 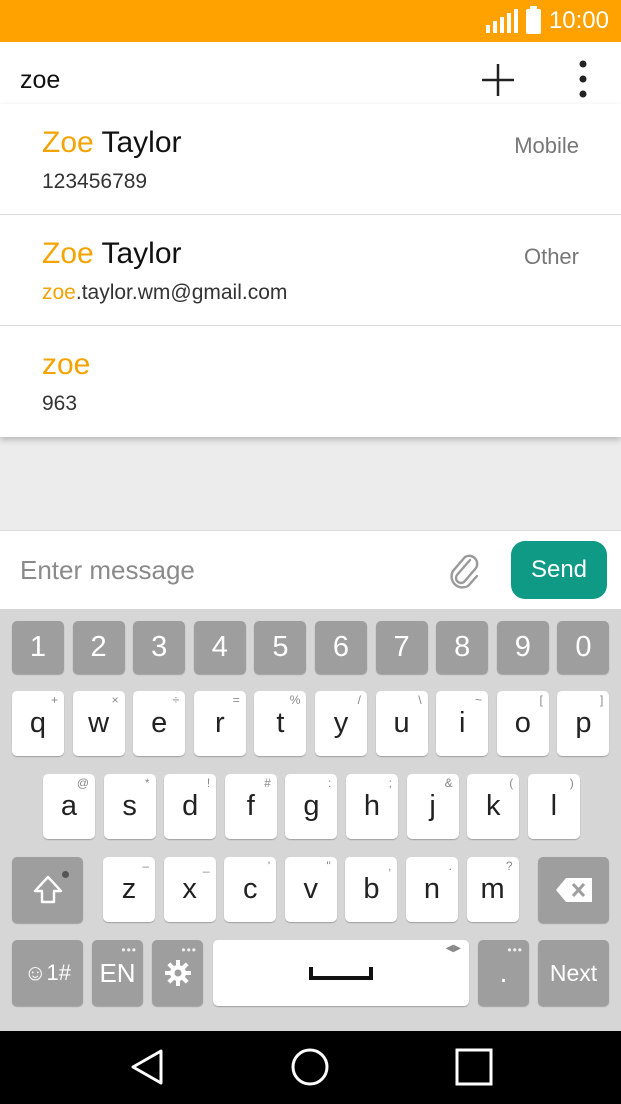 What do you see at coordinates (462, 647) in the screenshot?
I see `key-8: 8` at bounding box center [462, 647].